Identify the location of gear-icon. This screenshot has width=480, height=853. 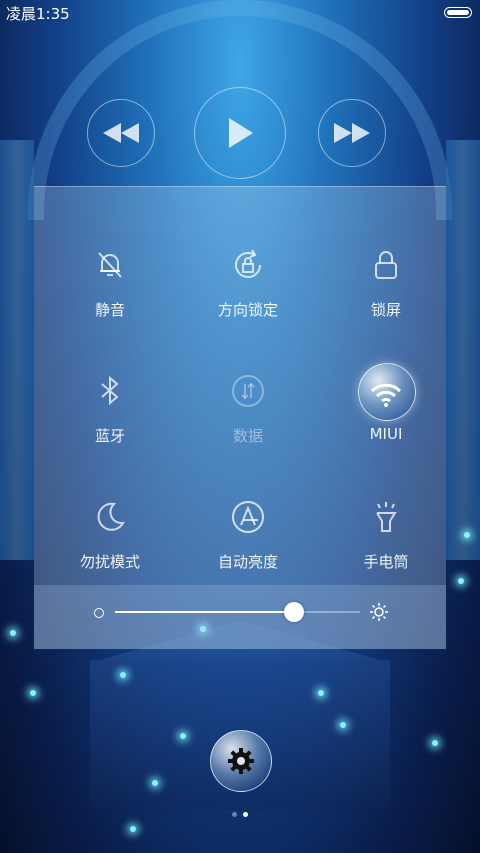
(241, 761).